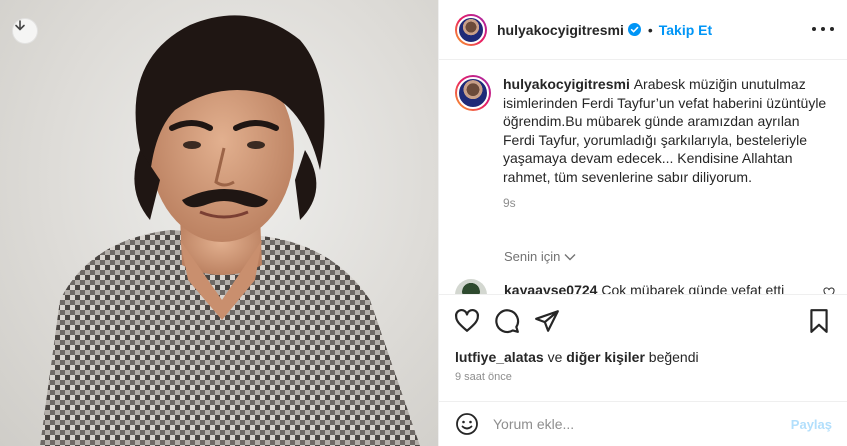 The image size is (847, 446). Describe the element at coordinates (20, 25) in the screenshot. I see `download-icon` at that location.